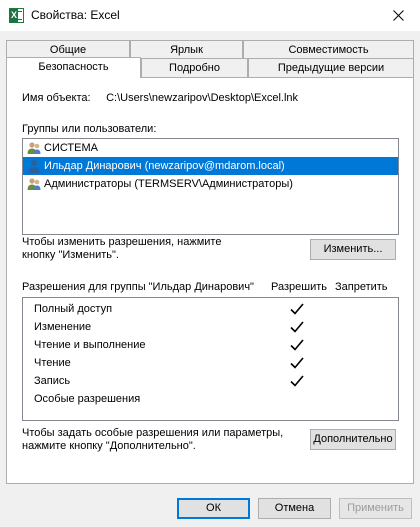 The image size is (420, 527). What do you see at coordinates (331, 67) in the screenshot?
I see `tab-row2-2: Предыдущие версии` at bounding box center [331, 67].